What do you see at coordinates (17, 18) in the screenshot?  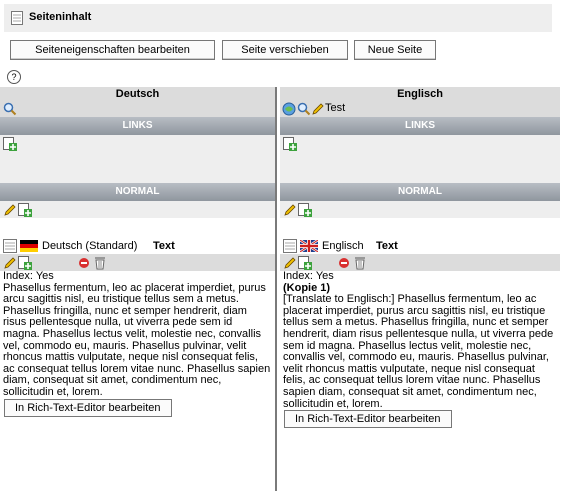 I see `page-icon` at bounding box center [17, 18].